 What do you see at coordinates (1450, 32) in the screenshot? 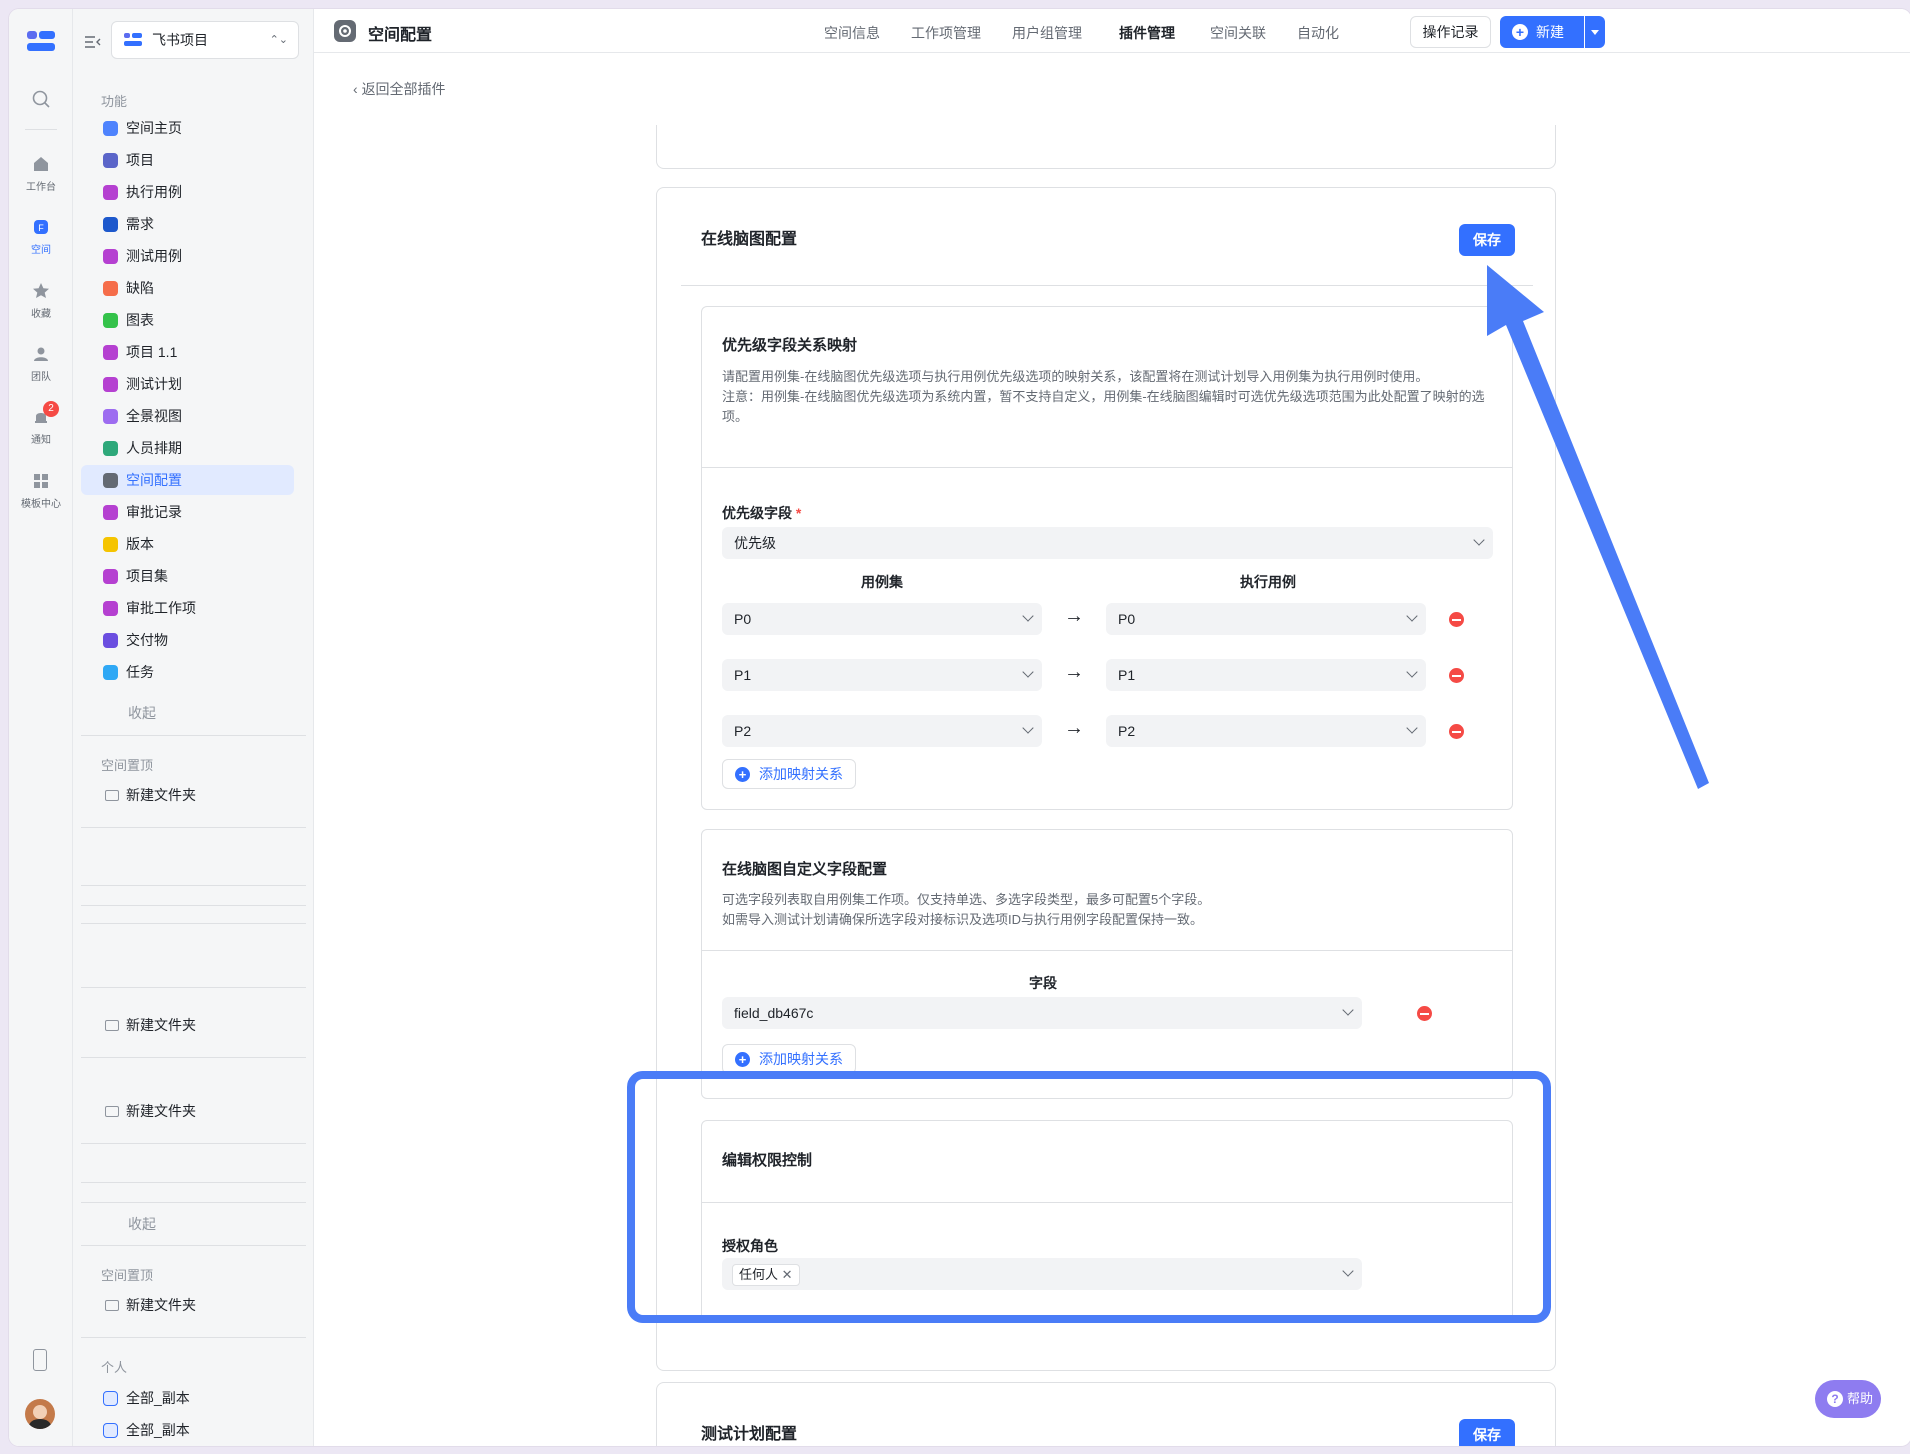
I see `operation-log-button: 操作记录` at bounding box center [1450, 32].